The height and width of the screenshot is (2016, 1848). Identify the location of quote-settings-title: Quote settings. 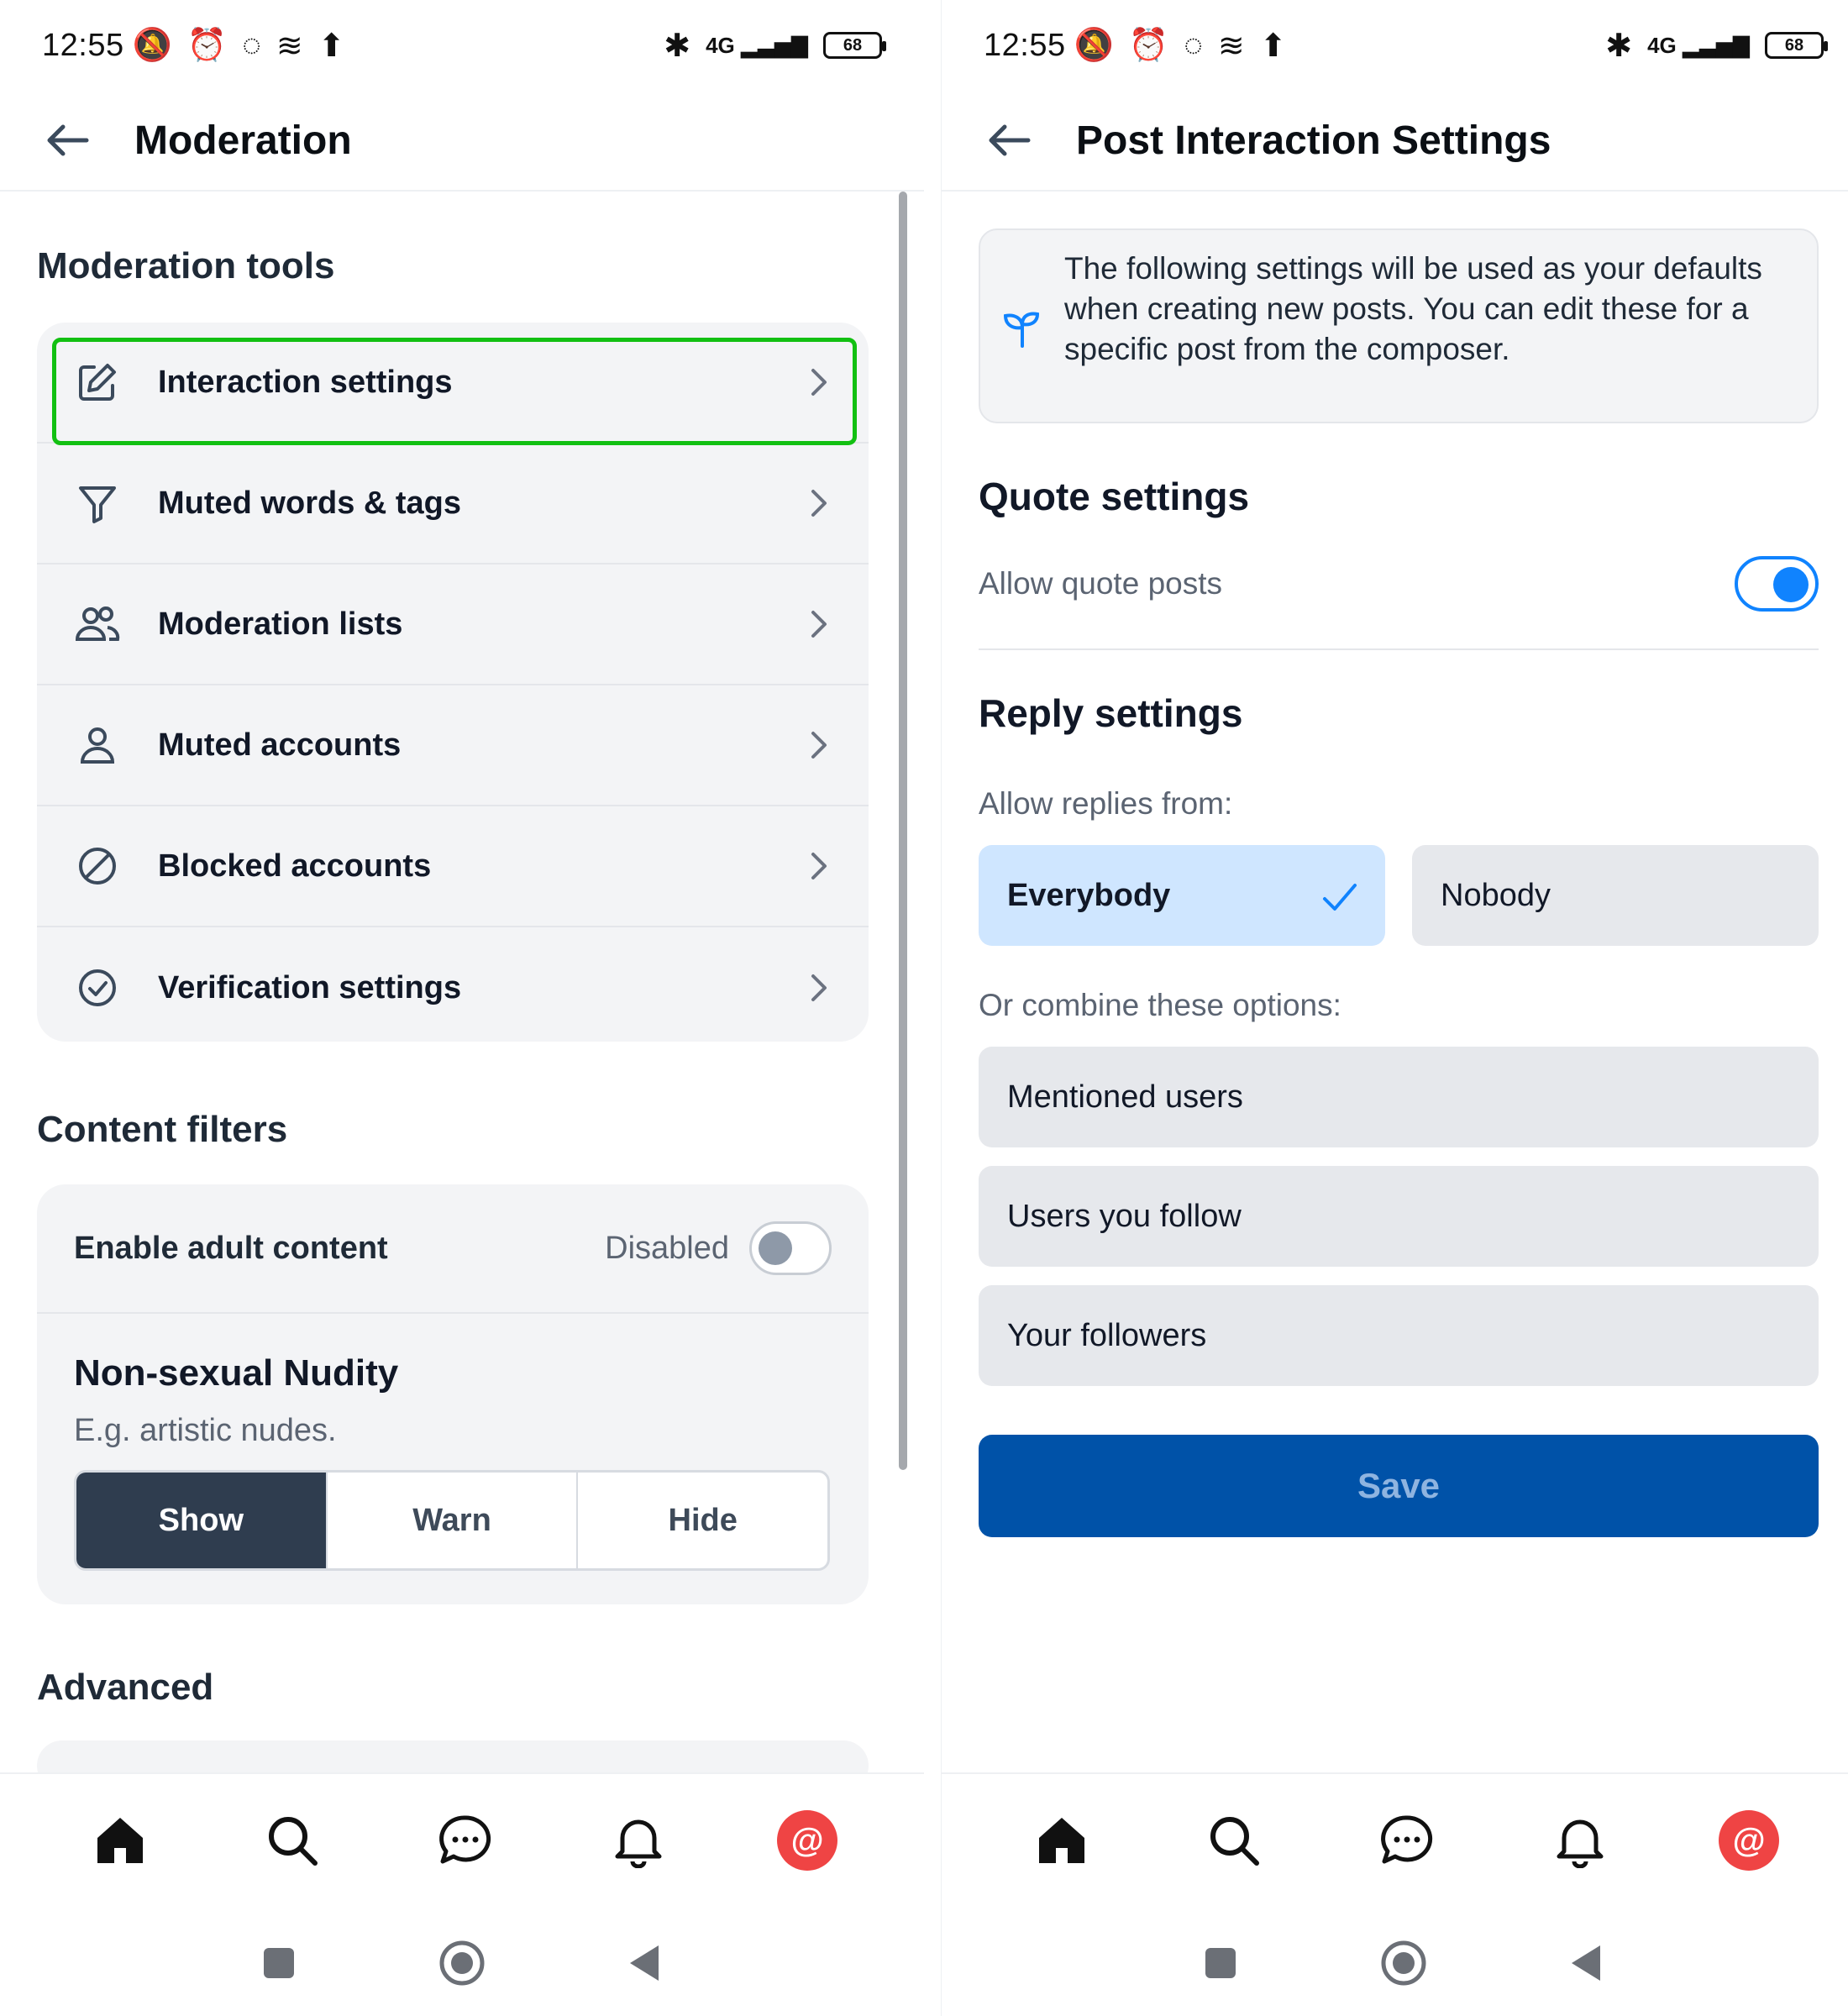
(1114, 496).